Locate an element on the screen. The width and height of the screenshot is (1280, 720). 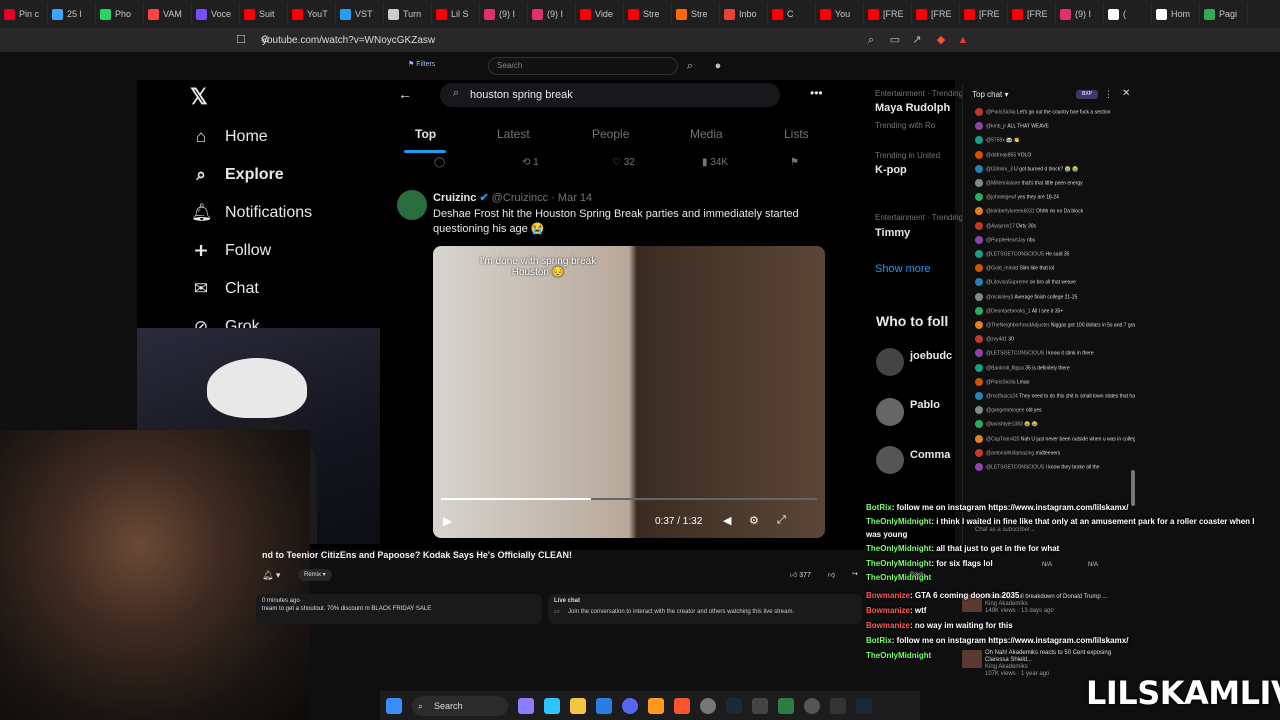
x-search-input: houston spring break is located at coordinates (610, 95).